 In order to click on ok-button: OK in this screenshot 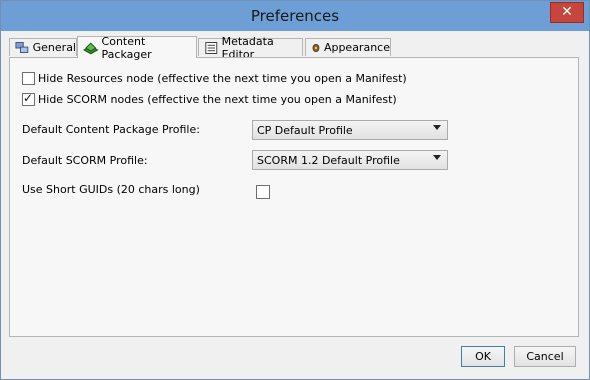, I will do `click(483, 356)`.